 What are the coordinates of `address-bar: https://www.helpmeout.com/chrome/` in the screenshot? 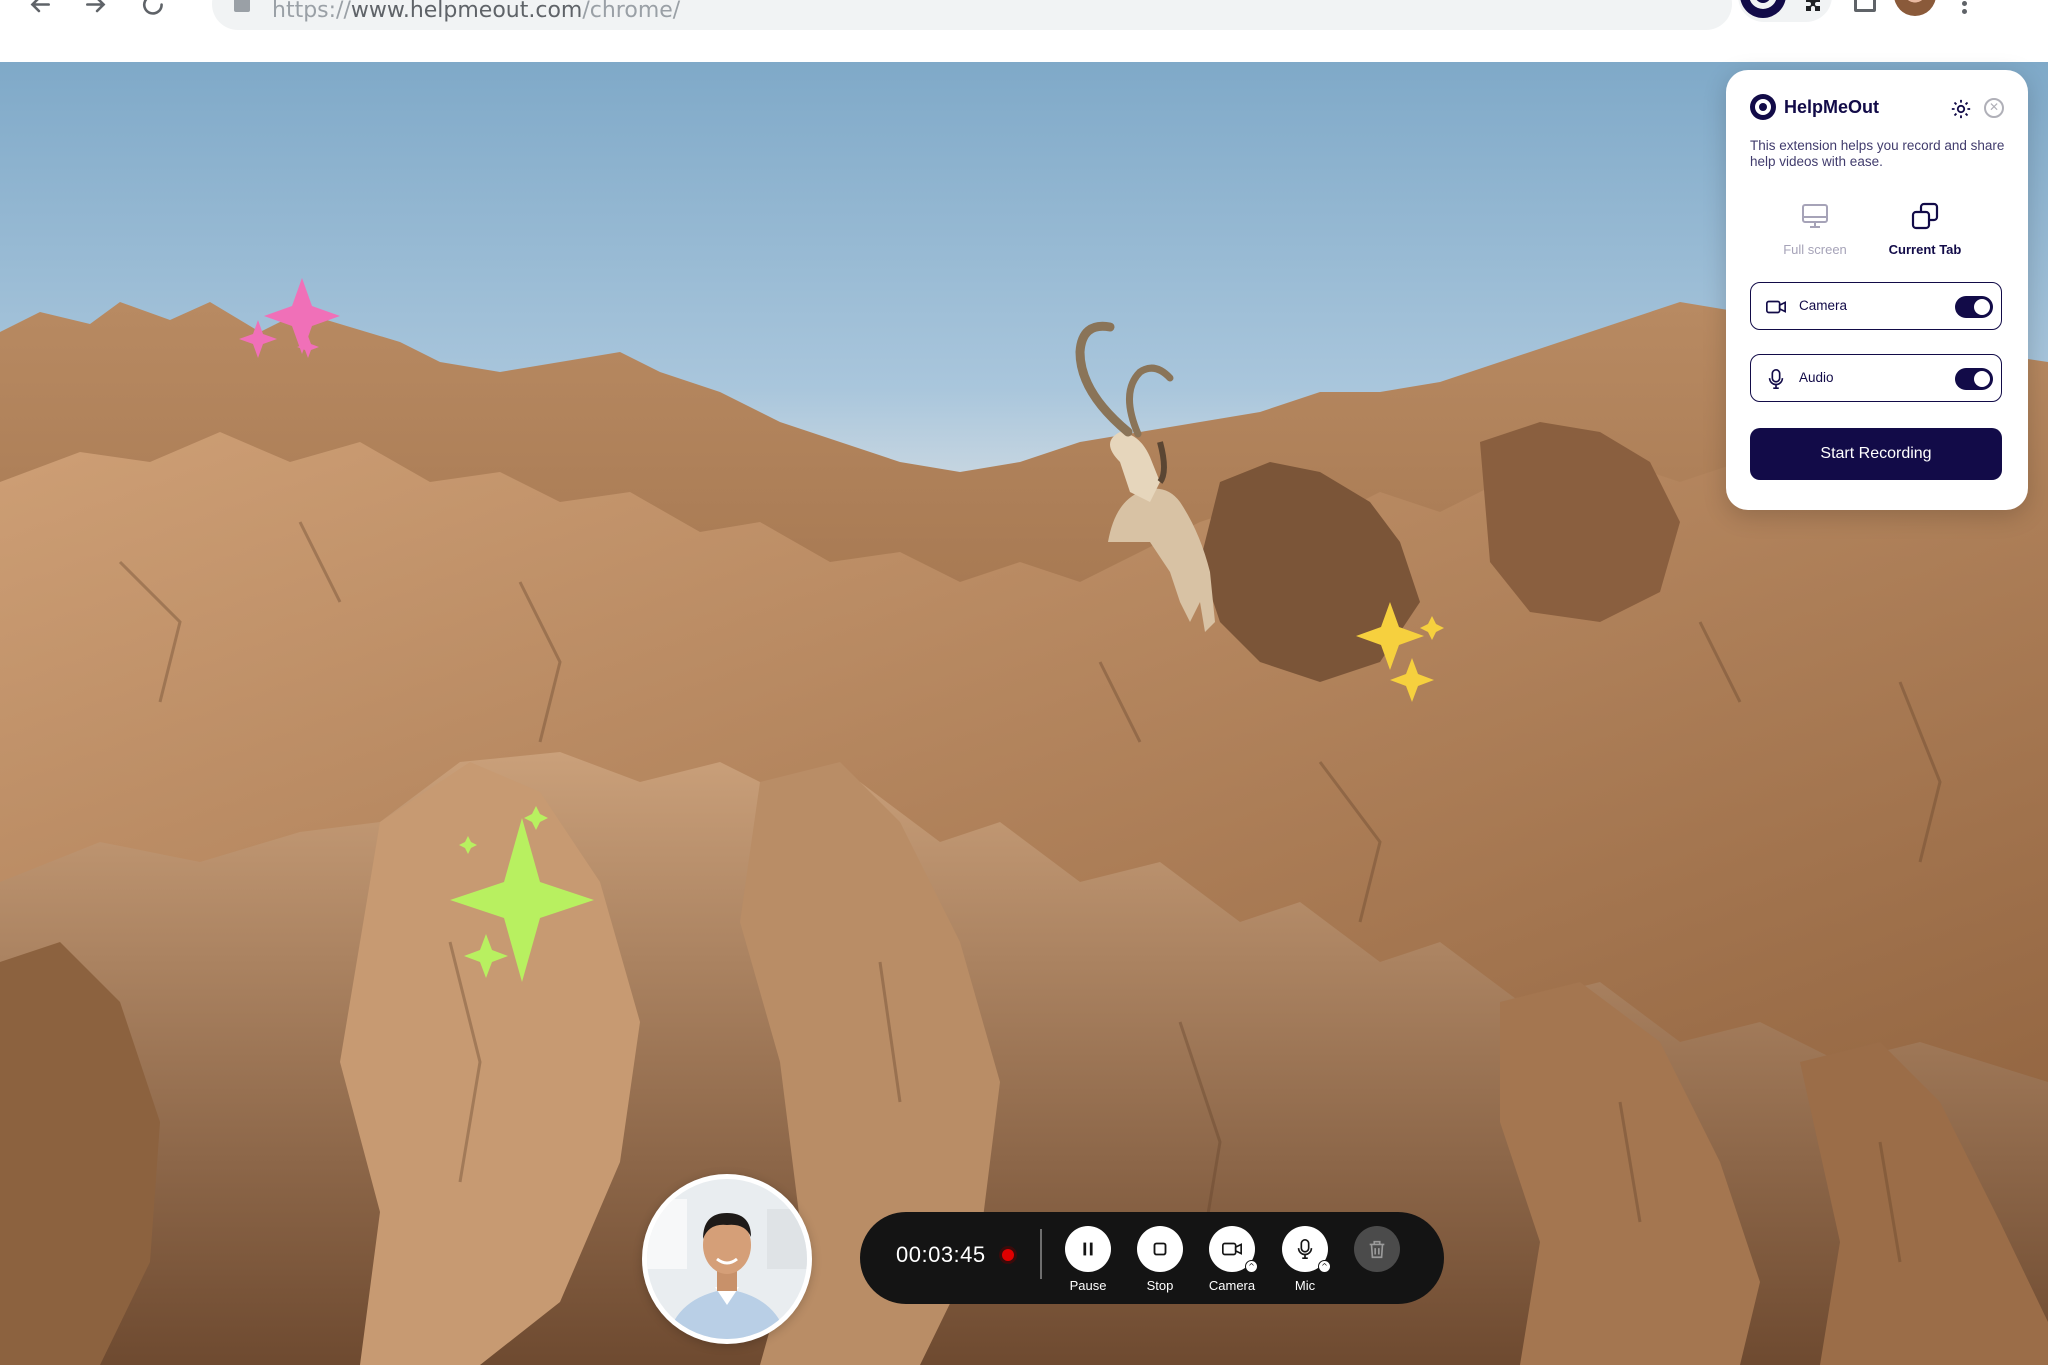 It's located at (972, 15).